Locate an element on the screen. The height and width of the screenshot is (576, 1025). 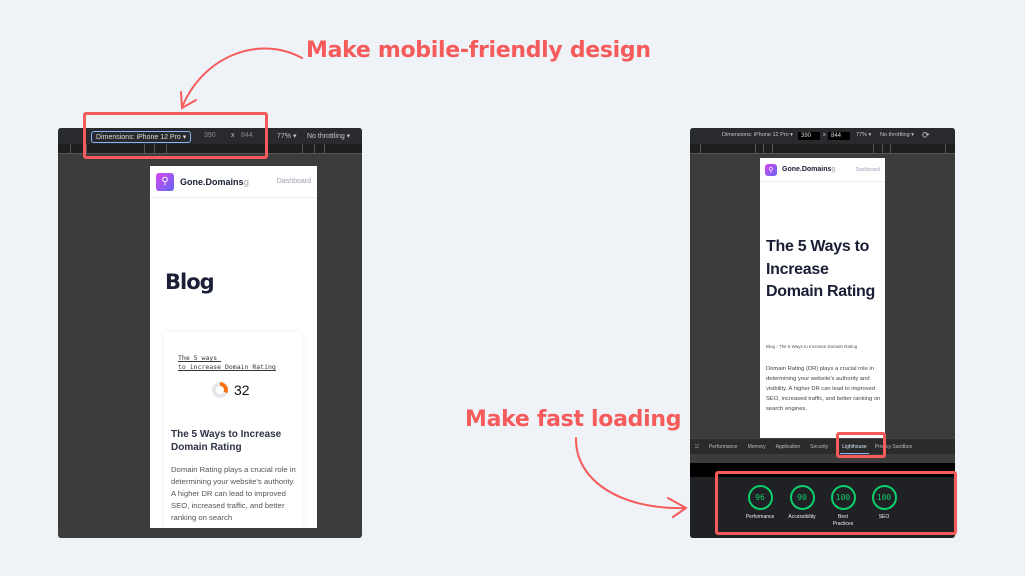
rotate-icon: ⟳ is located at coordinates (926, 135).